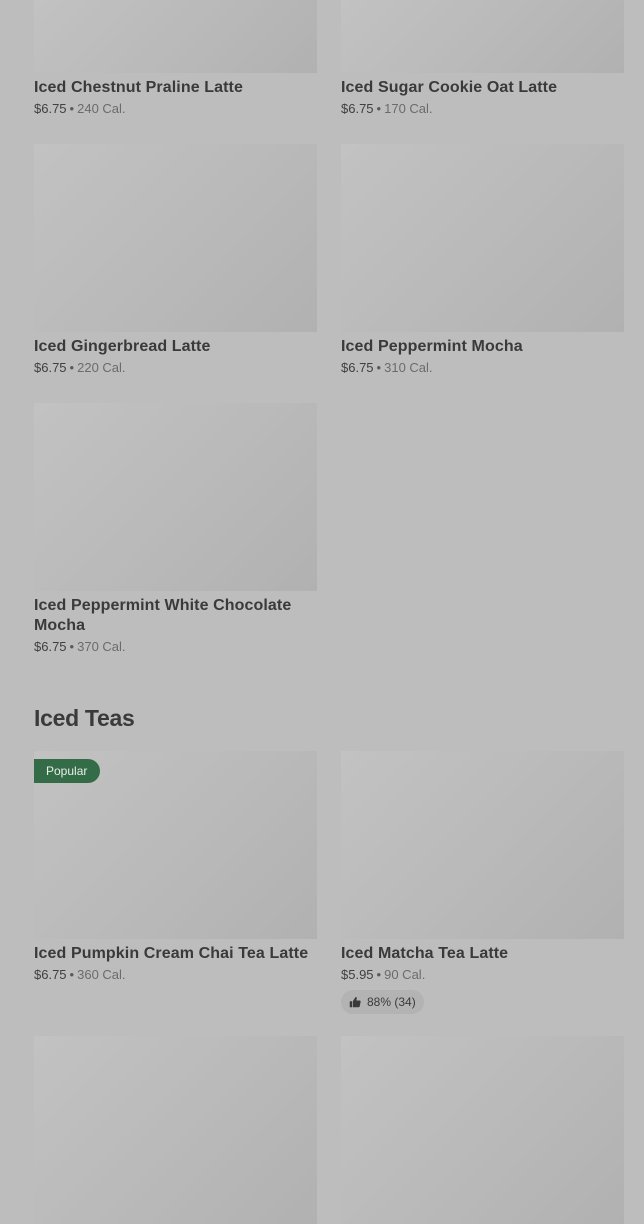 The height and width of the screenshot is (1224, 644). What do you see at coordinates (482, 109) in the screenshot?
I see `item-meta: $6.75 • 170 Cal.` at bounding box center [482, 109].